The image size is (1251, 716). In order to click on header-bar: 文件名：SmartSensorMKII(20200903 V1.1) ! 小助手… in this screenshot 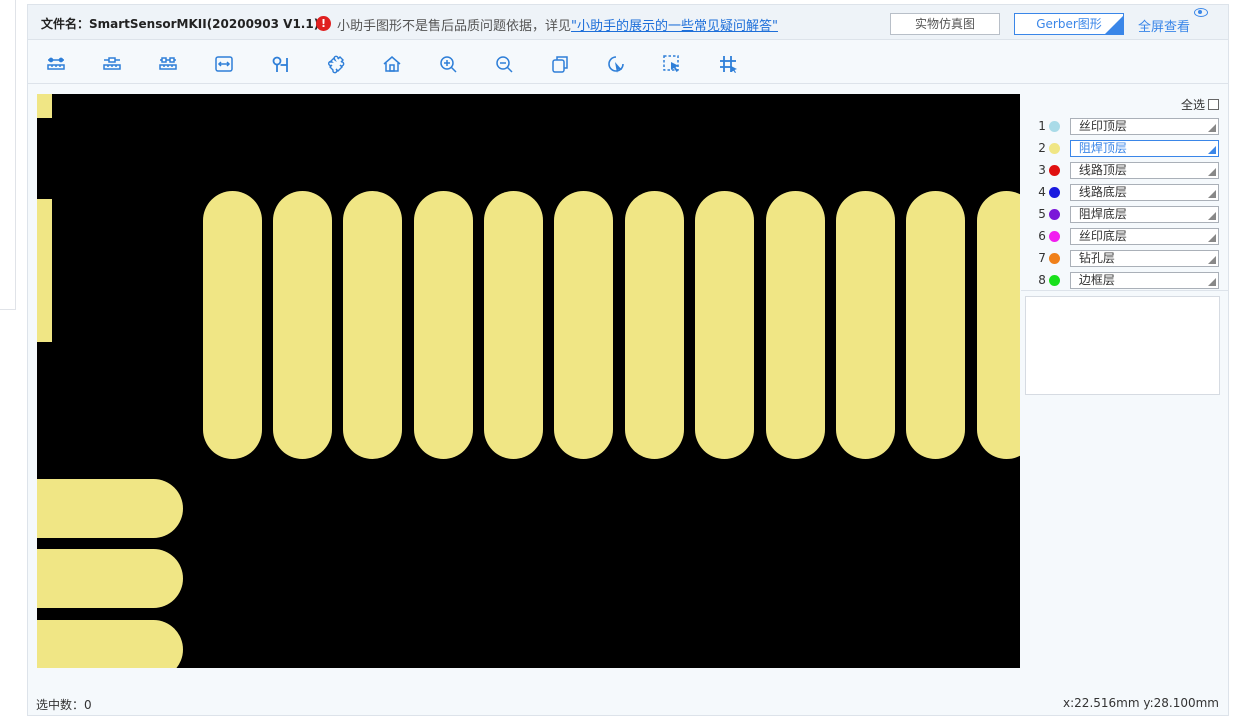, I will do `click(628, 22)`.